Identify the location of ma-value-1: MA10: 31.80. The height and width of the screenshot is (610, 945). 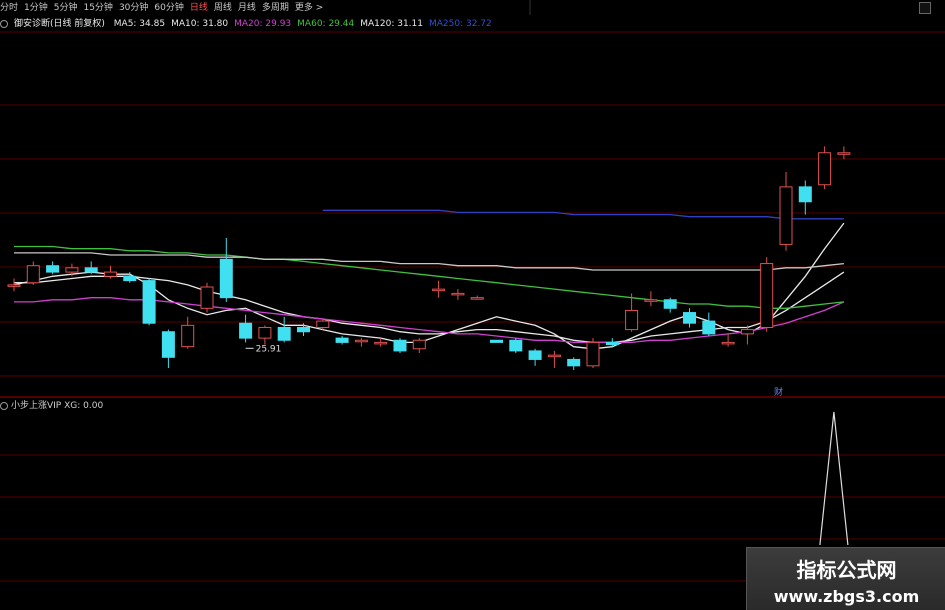
(200, 24).